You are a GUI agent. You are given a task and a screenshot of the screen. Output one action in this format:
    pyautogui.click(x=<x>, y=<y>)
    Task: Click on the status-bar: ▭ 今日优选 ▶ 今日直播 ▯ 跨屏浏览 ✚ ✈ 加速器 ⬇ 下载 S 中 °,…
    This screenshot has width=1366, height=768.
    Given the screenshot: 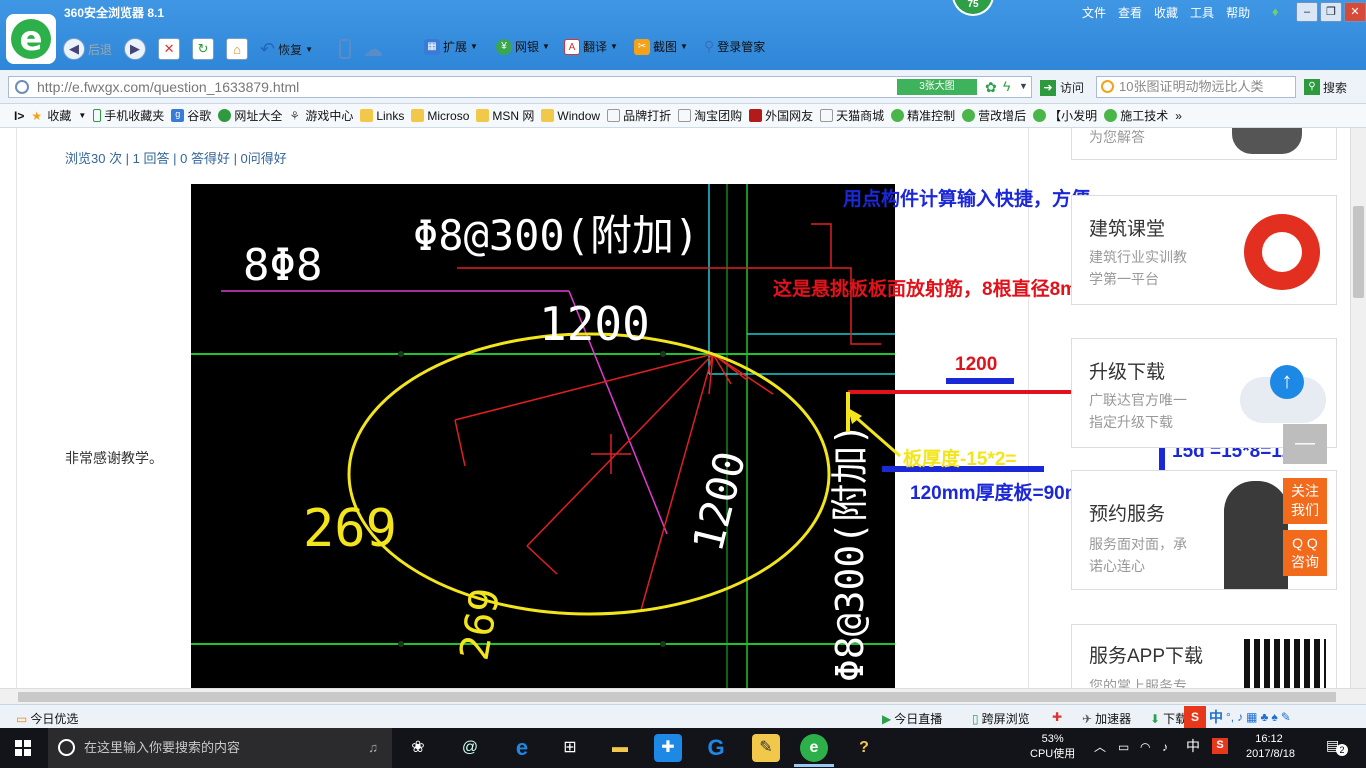 What is the action you would take?
    pyautogui.click(x=683, y=716)
    